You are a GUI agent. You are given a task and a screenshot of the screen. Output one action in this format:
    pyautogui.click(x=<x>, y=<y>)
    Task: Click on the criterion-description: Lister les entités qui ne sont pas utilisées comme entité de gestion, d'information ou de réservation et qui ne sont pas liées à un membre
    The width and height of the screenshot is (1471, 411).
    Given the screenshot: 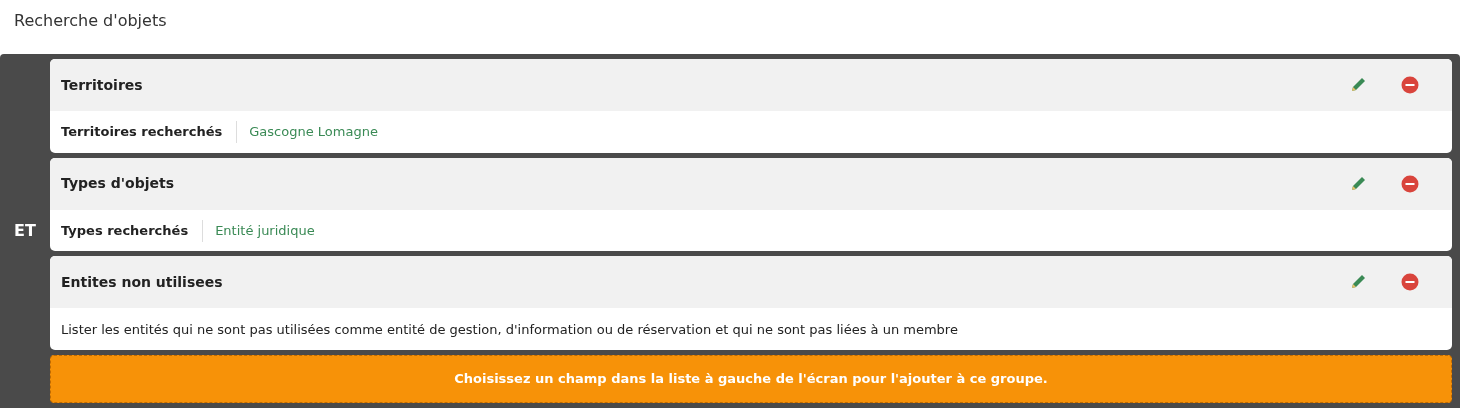 What is the action you would take?
    pyautogui.click(x=509, y=329)
    